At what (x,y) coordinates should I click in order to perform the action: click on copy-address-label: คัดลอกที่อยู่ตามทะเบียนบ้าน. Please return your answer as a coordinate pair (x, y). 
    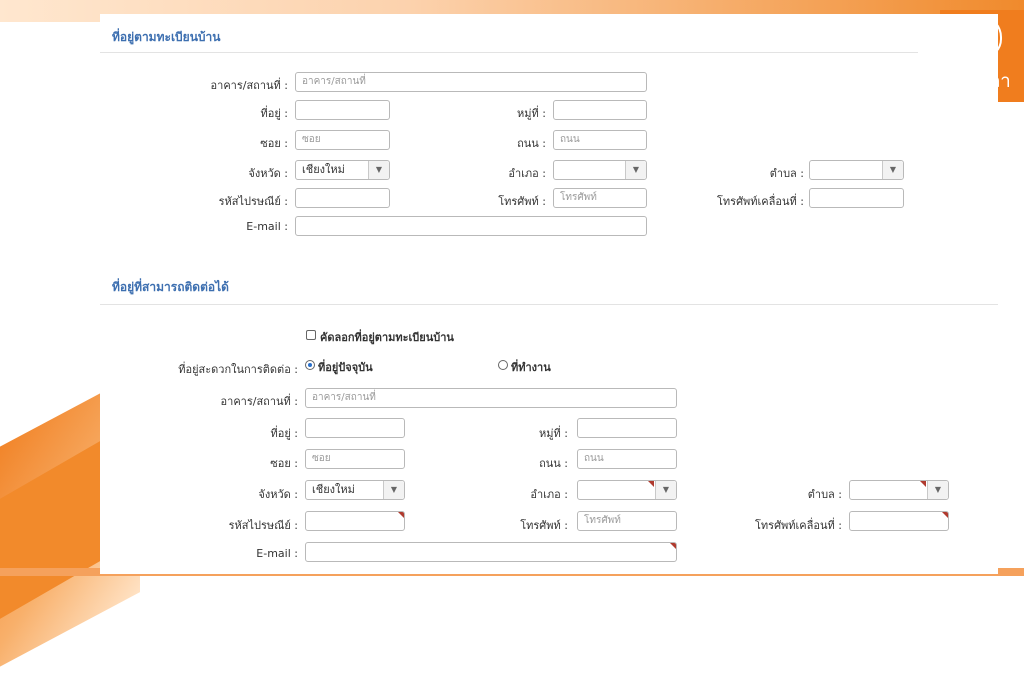
    Looking at the image, I should click on (387, 337).